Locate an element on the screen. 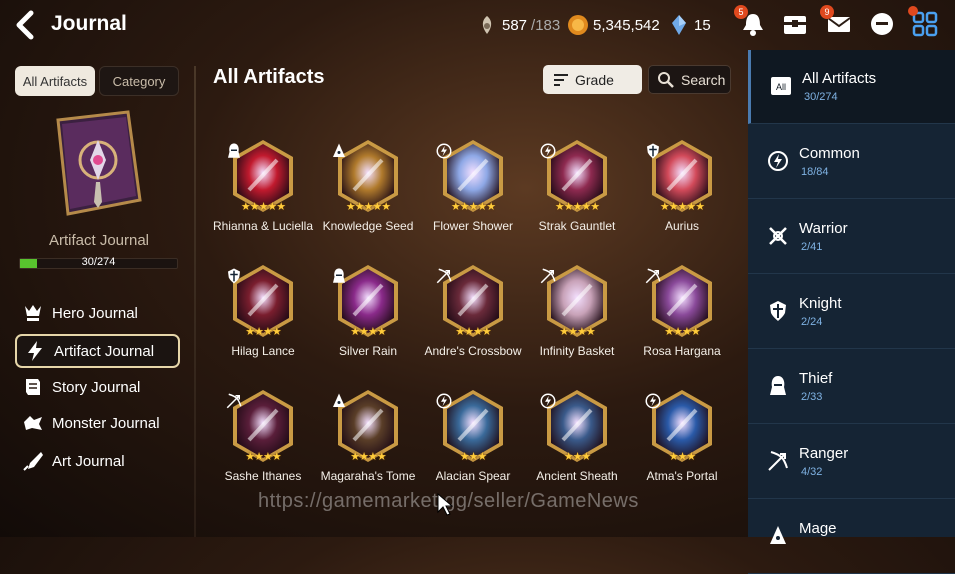  menu-grid-button is located at coordinates (924, 22).